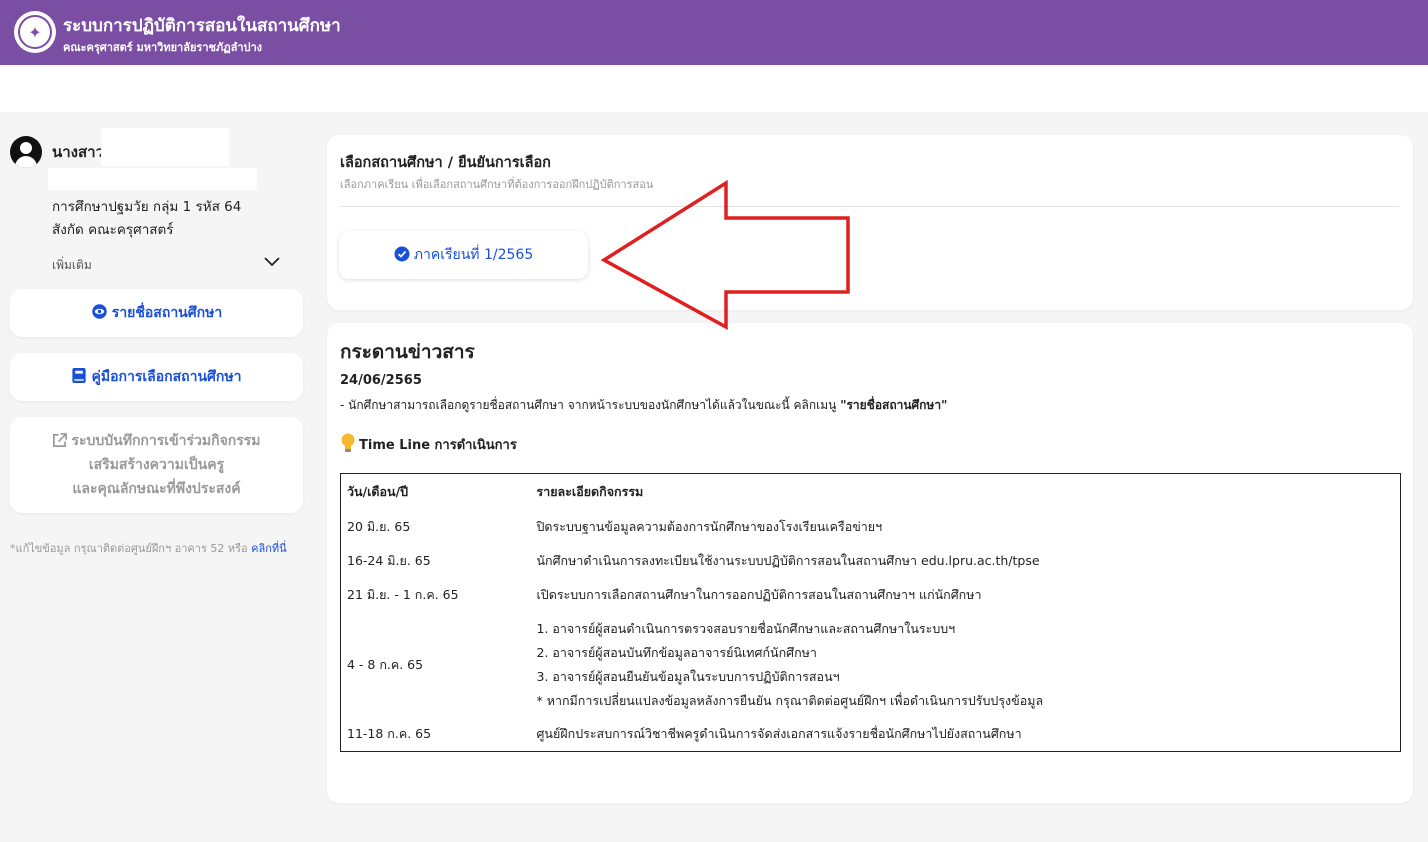  What do you see at coordinates (348, 442) in the screenshot?
I see `lightbulb-icon` at bounding box center [348, 442].